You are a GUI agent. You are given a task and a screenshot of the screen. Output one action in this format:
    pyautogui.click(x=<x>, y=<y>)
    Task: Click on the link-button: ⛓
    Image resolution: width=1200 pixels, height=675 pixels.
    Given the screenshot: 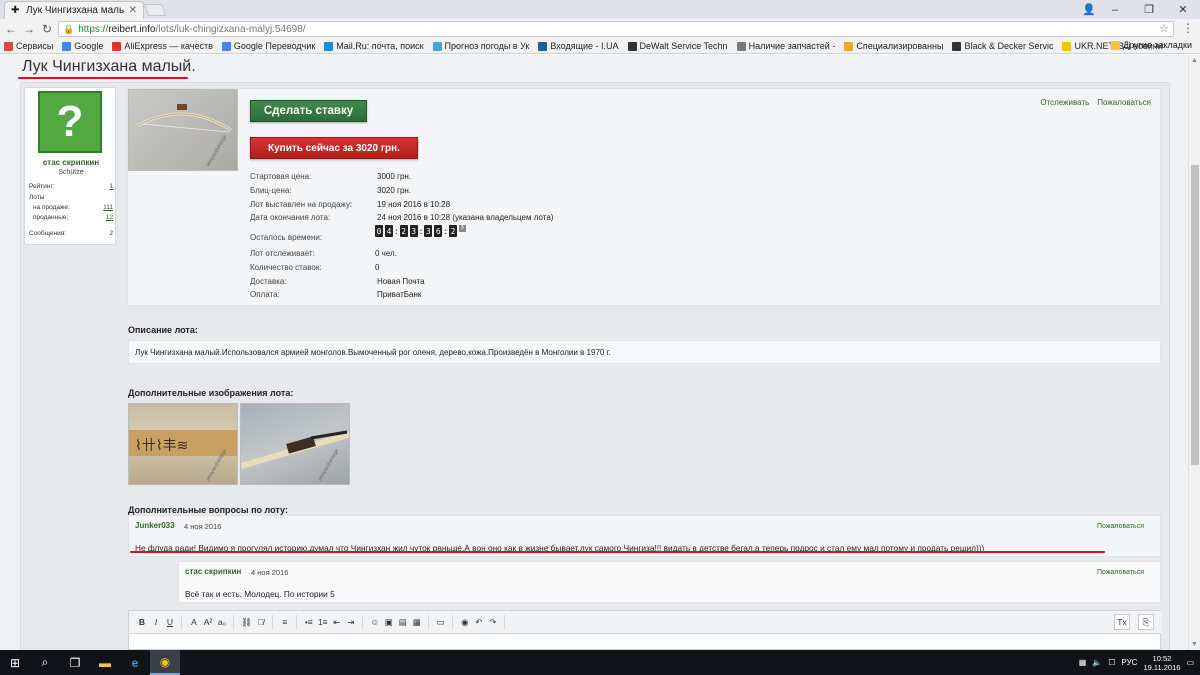 What is the action you would take?
    pyautogui.click(x=246, y=622)
    